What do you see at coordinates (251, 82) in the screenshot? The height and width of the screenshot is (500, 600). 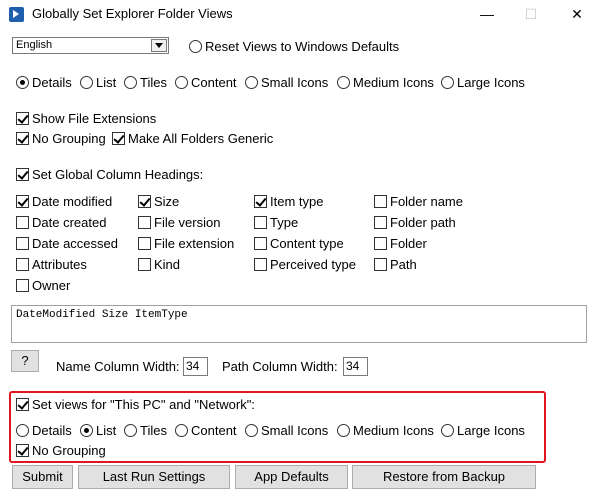 I see `view-small-icons-radio` at bounding box center [251, 82].